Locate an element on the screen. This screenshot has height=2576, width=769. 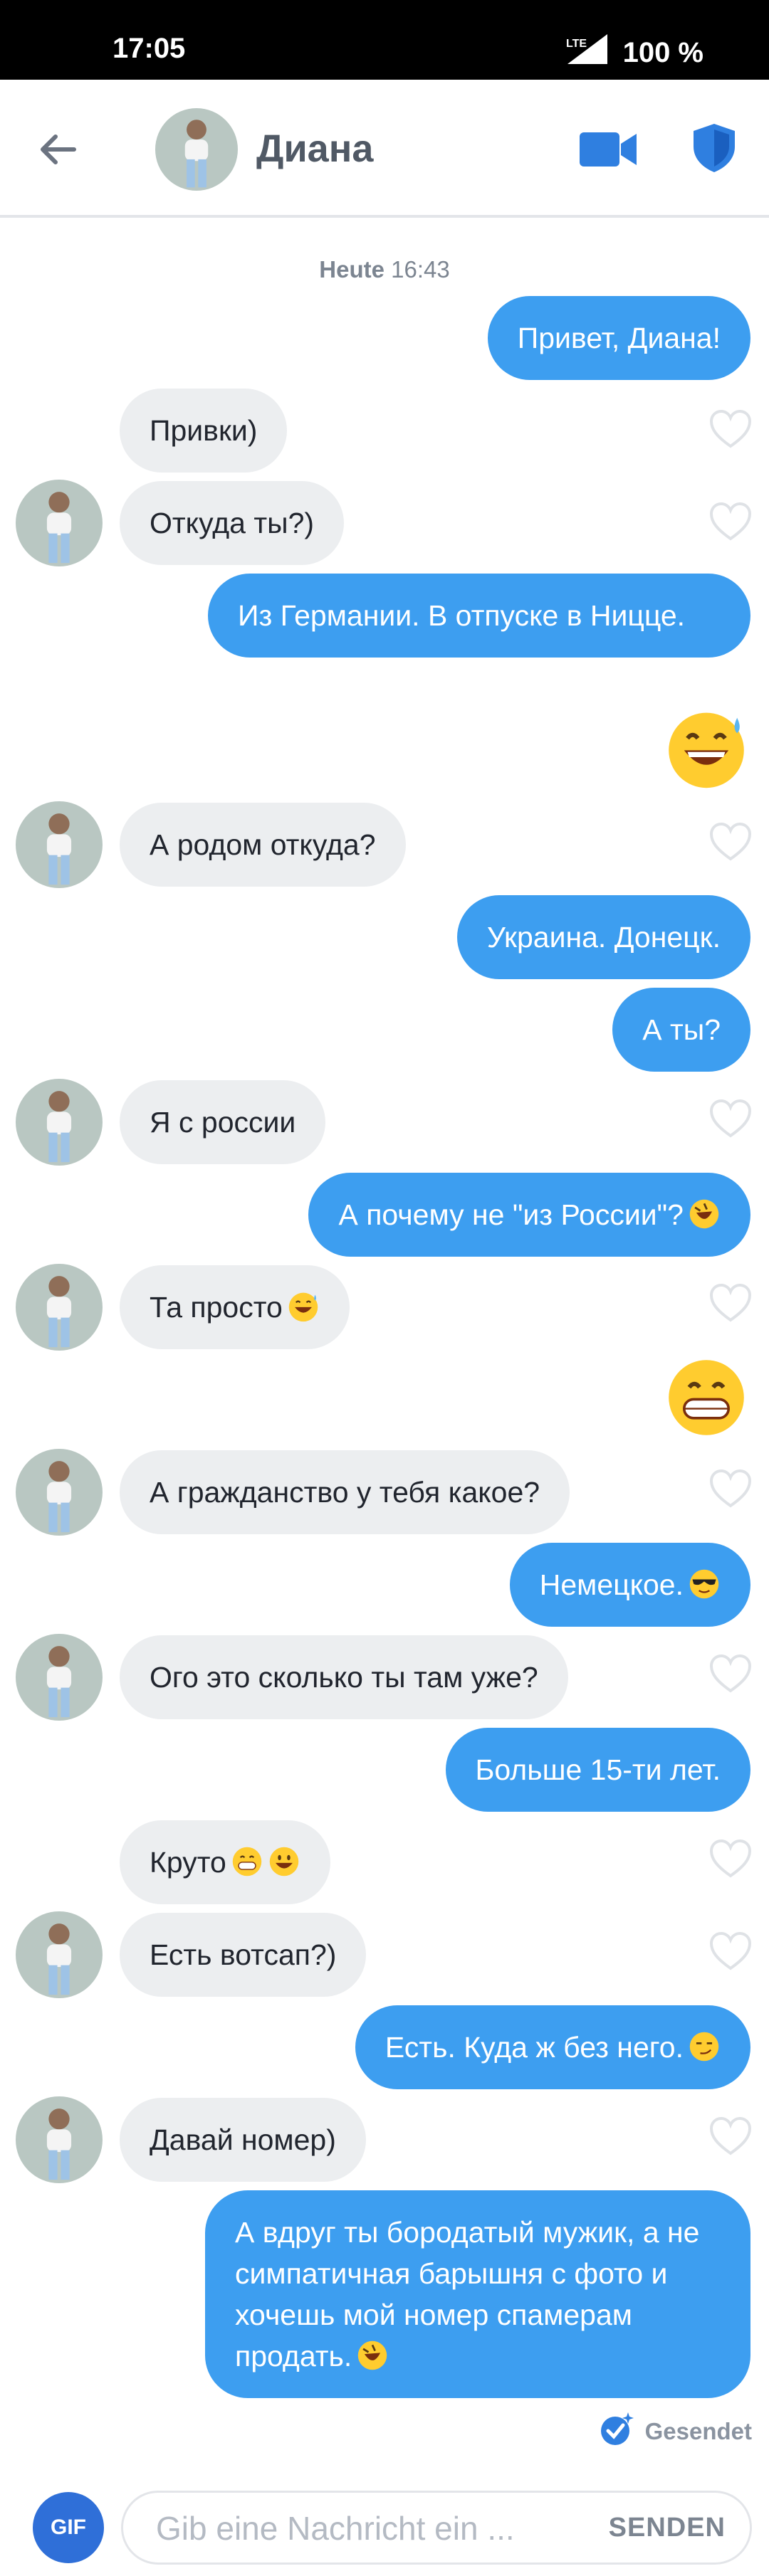
message-incoming: Привки) is located at coordinates (204, 431).